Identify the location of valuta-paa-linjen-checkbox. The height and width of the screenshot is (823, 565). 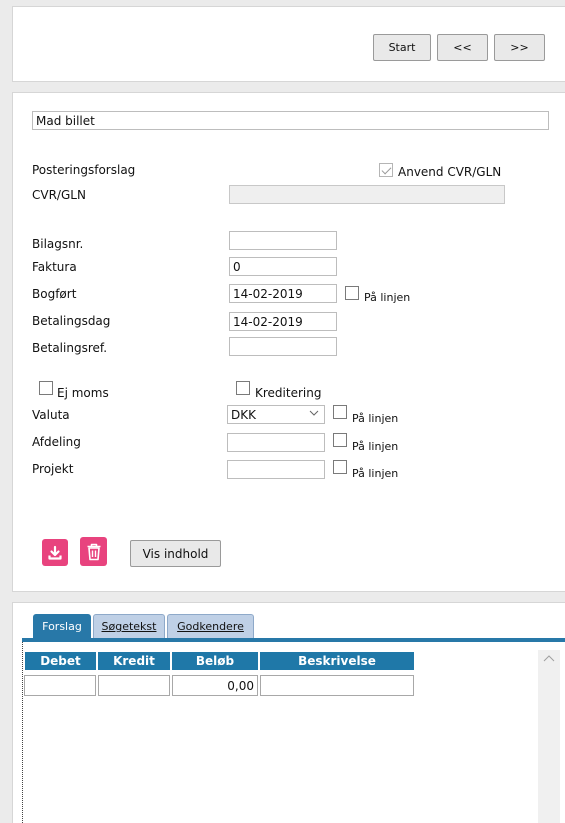
(340, 412).